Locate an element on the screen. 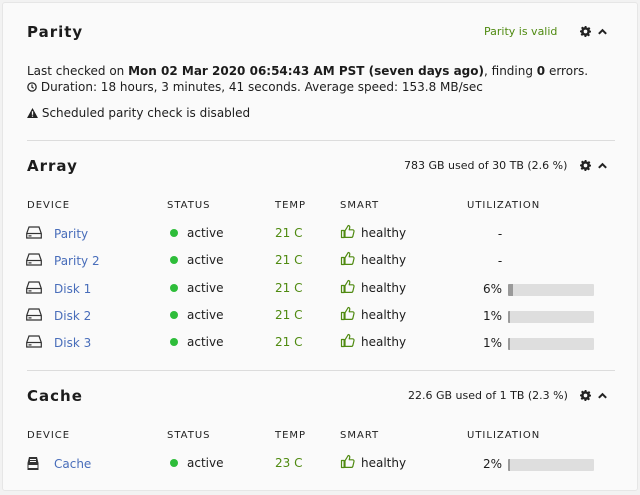 Image resolution: width=640 pixels, height=495 pixels. utilization-value: 2% is located at coordinates (492, 464).